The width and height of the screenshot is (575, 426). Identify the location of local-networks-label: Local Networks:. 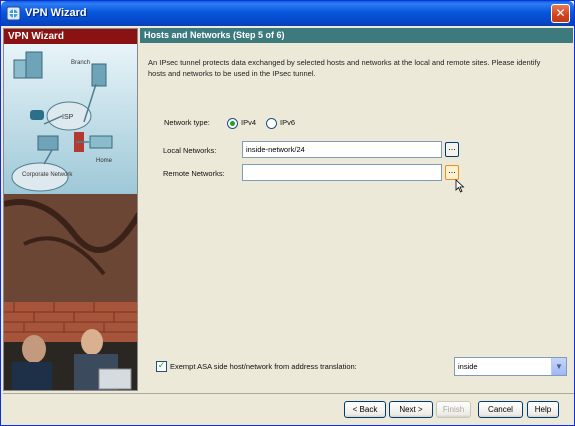
(190, 150).